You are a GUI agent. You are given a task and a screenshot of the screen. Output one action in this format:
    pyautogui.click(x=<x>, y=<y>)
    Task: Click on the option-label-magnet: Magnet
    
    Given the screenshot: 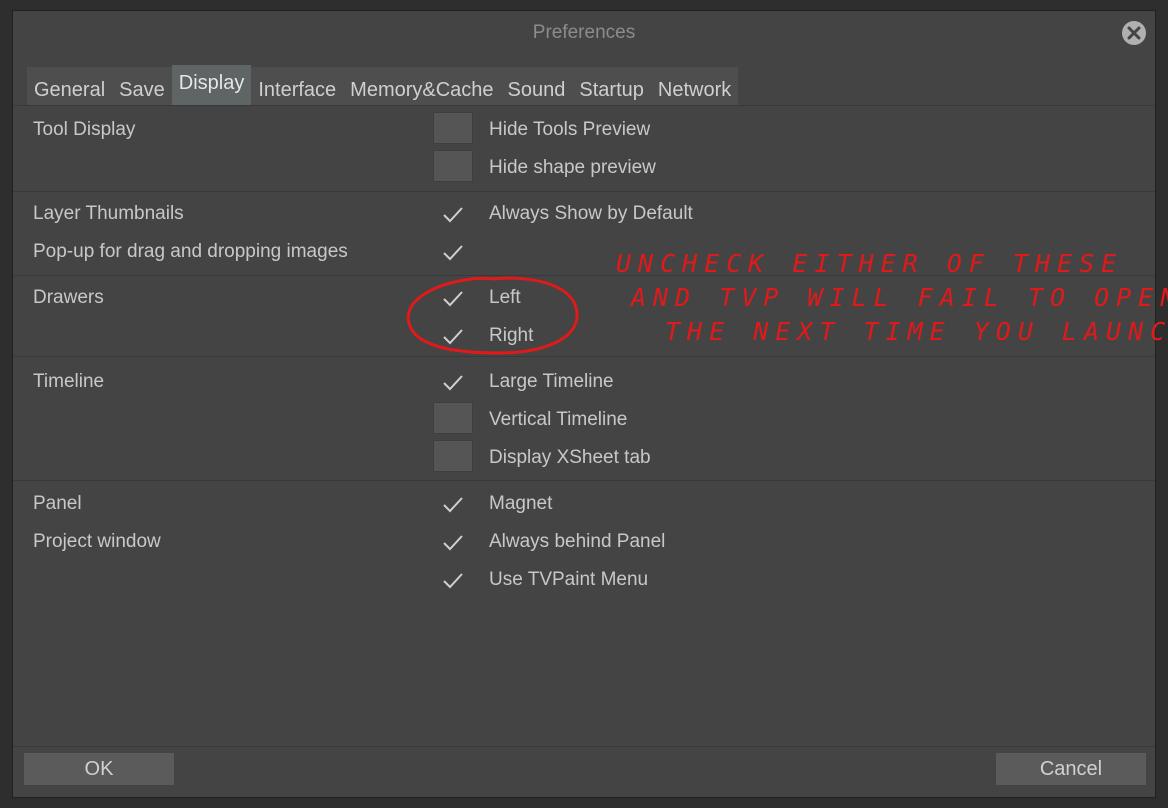 What is the action you would take?
    pyautogui.click(x=521, y=503)
    